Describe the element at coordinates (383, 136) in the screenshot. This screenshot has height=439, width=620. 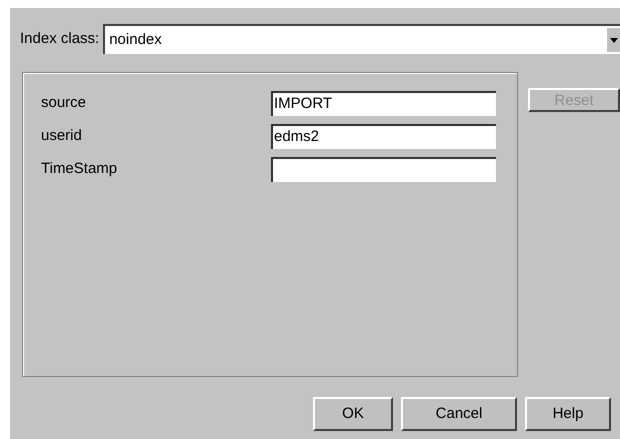
I see `text-field: edms2` at that location.